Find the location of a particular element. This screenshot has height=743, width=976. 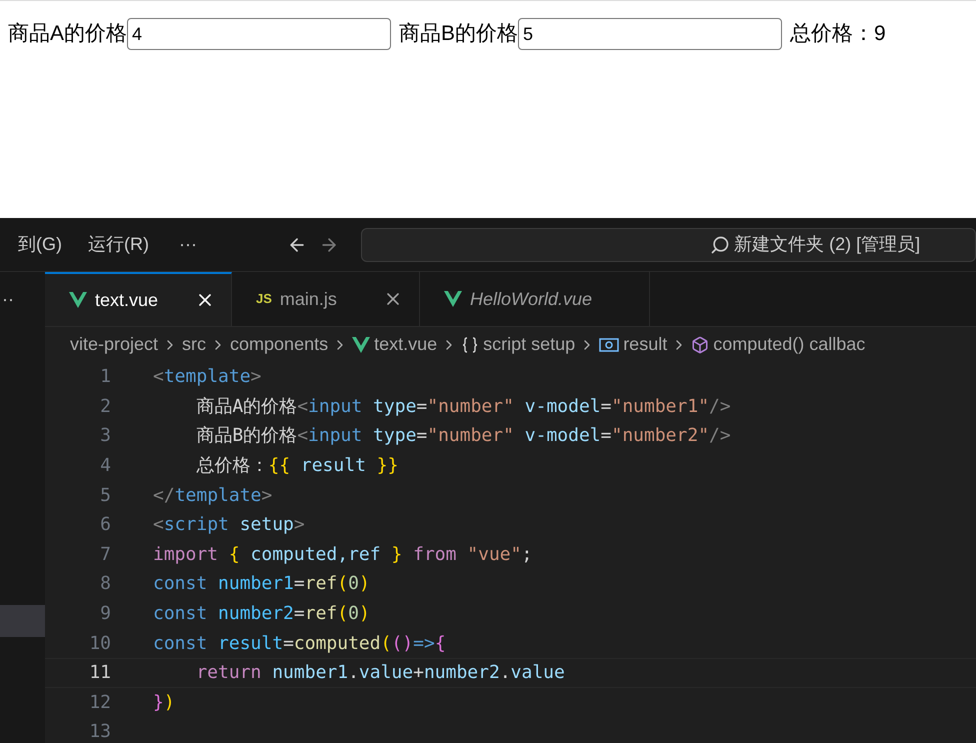

line-number: 3 is located at coordinates (105, 436).